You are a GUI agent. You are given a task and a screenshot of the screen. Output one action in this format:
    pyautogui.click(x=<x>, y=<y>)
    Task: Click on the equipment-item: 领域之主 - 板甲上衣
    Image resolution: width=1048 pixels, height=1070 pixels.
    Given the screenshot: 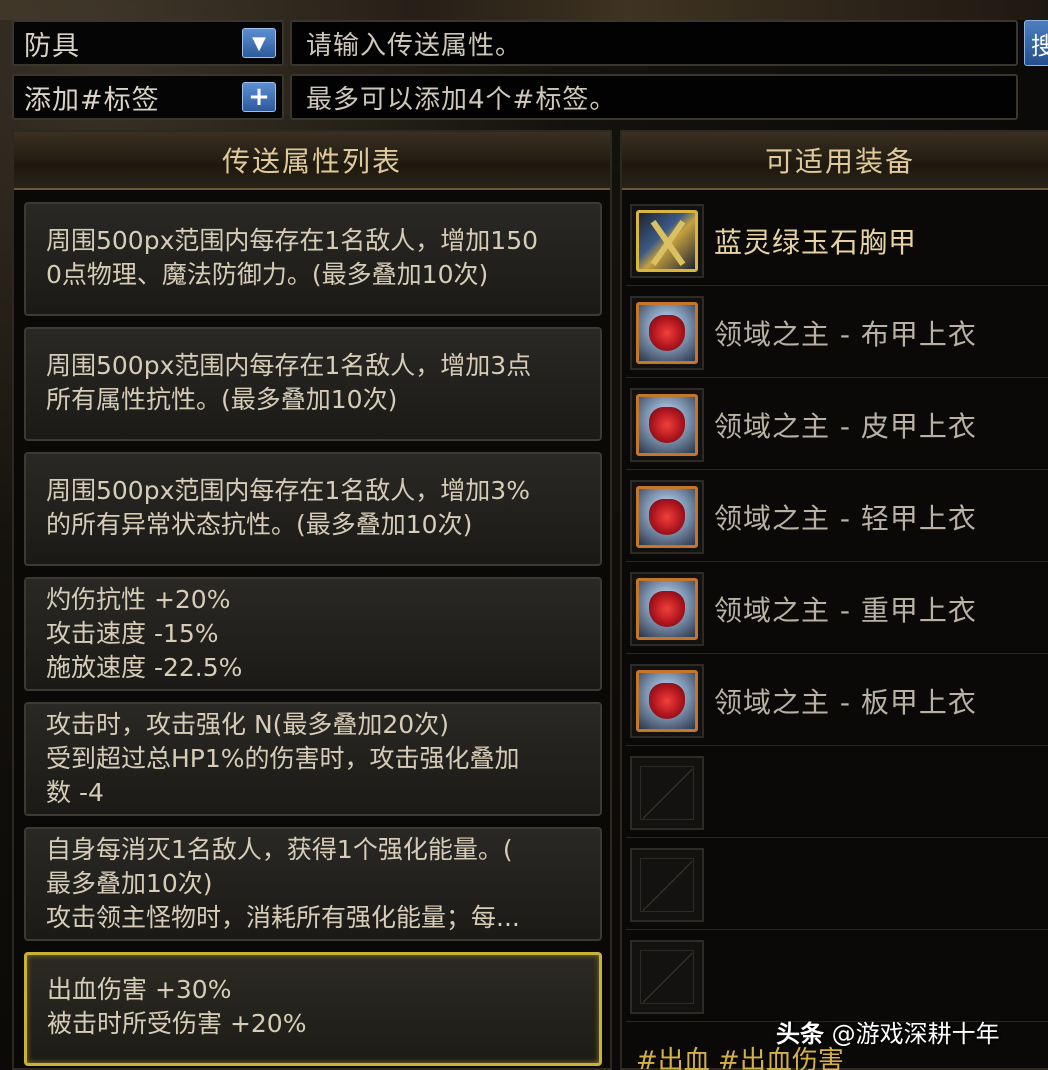 What is the action you would take?
    pyautogui.click(x=837, y=701)
    